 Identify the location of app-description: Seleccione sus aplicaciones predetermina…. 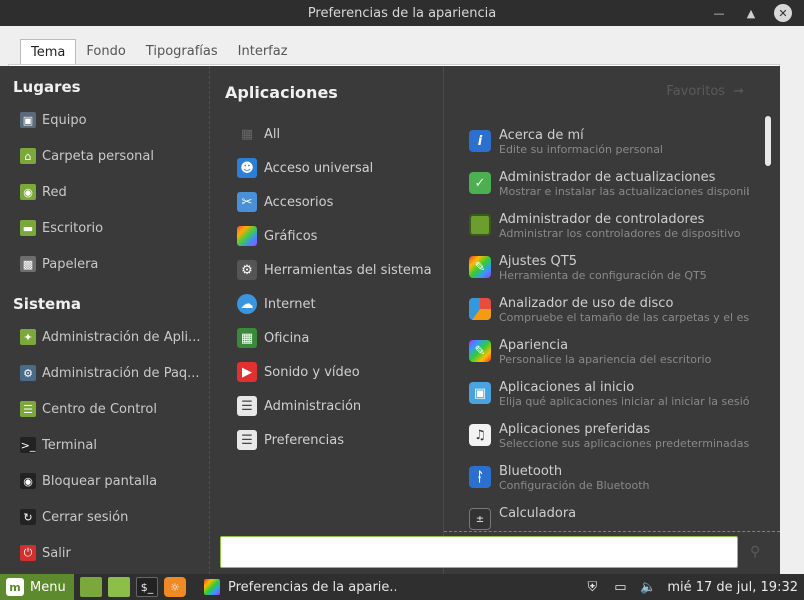
(624, 443).